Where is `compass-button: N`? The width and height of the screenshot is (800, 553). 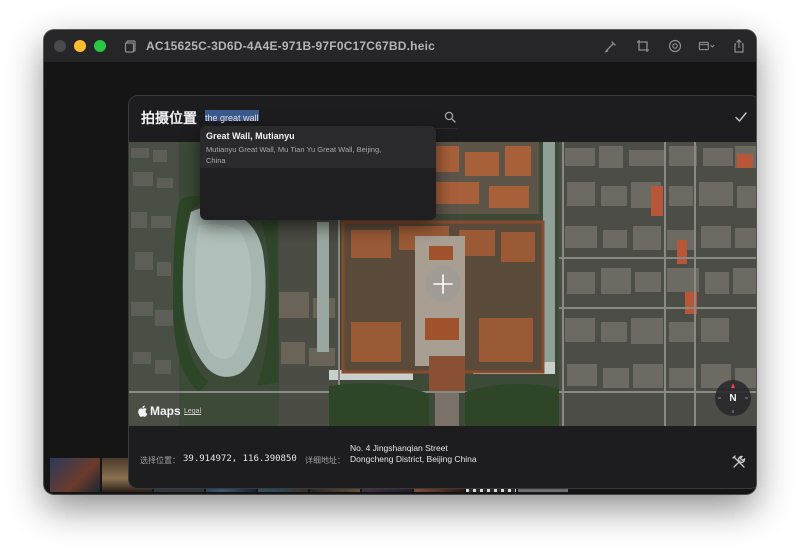 compass-button: N is located at coordinates (733, 398).